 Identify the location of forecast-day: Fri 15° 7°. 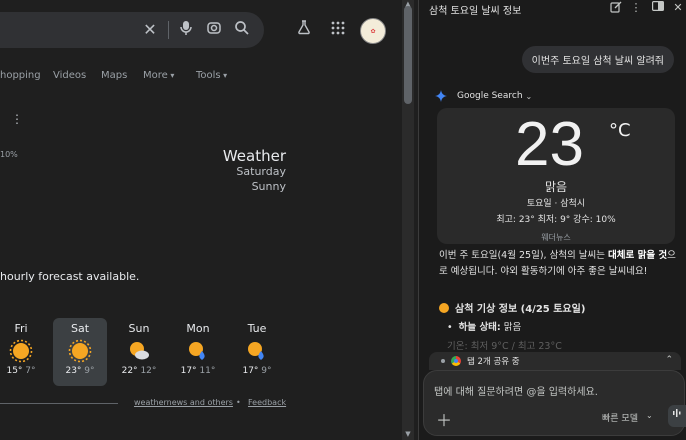
(24, 352).